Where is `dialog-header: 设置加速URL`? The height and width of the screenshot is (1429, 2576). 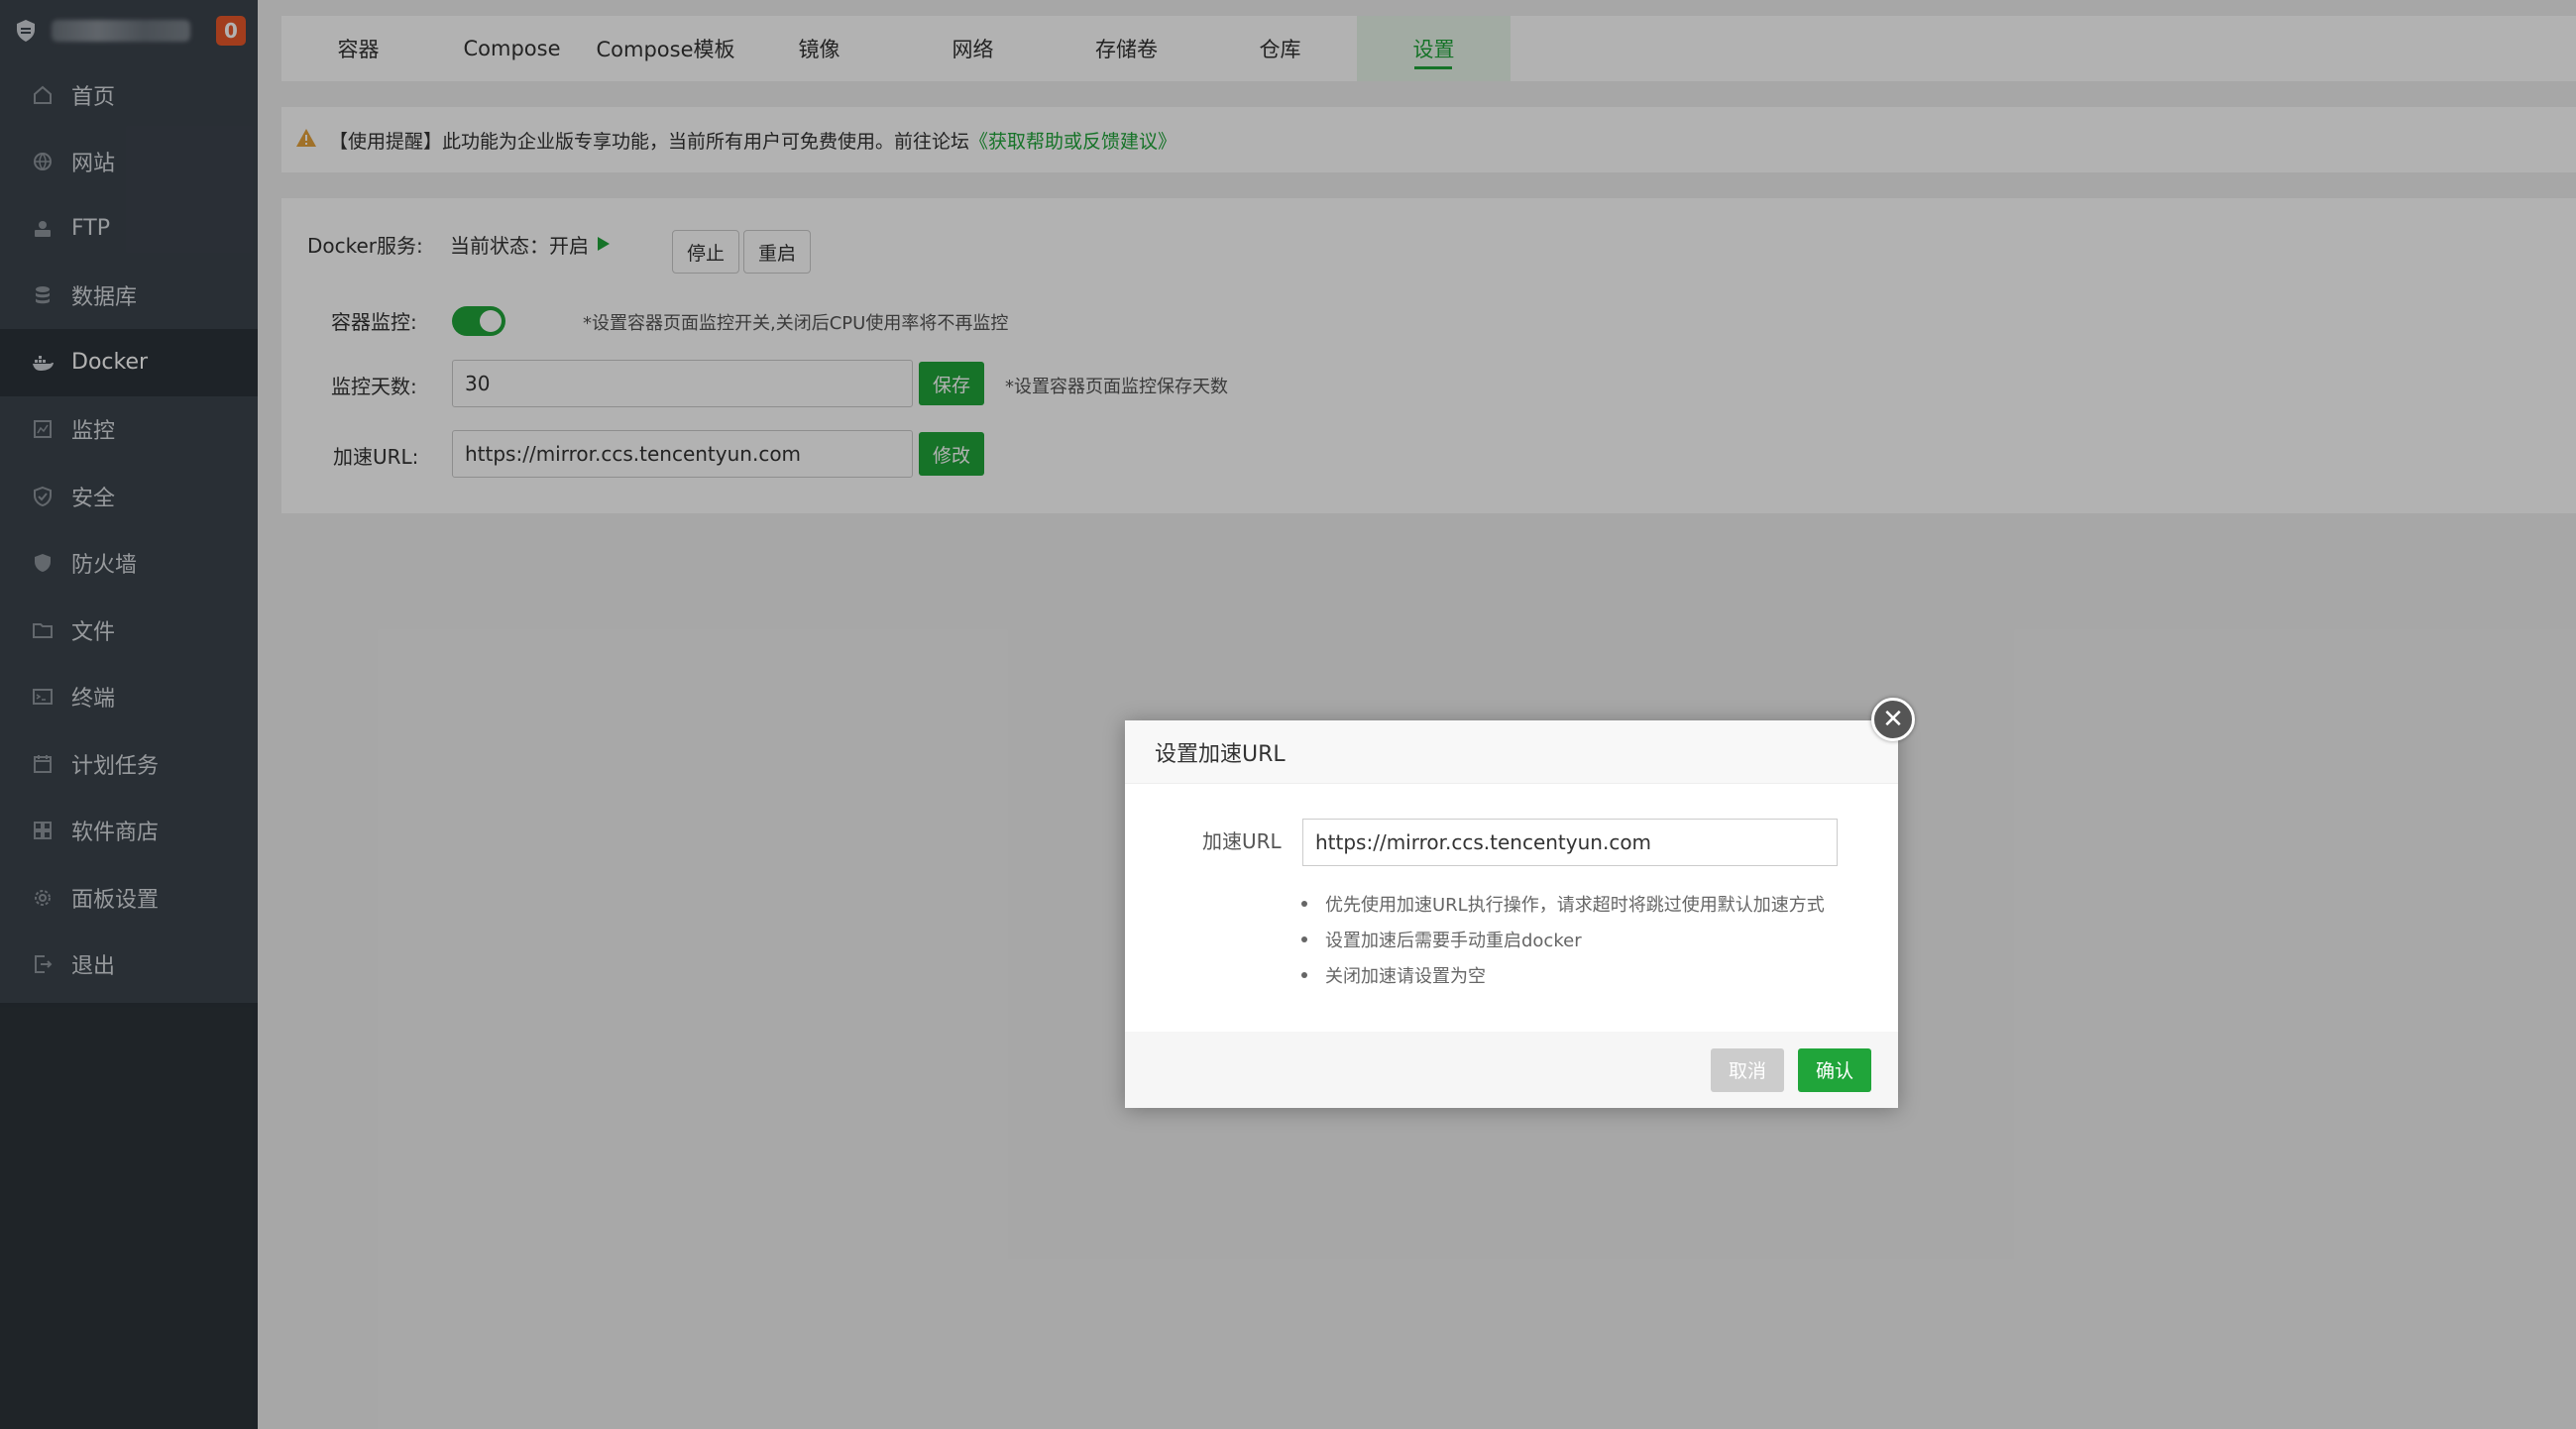 dialog-header: 设置加速URL is located at coordinates (1511, 752).